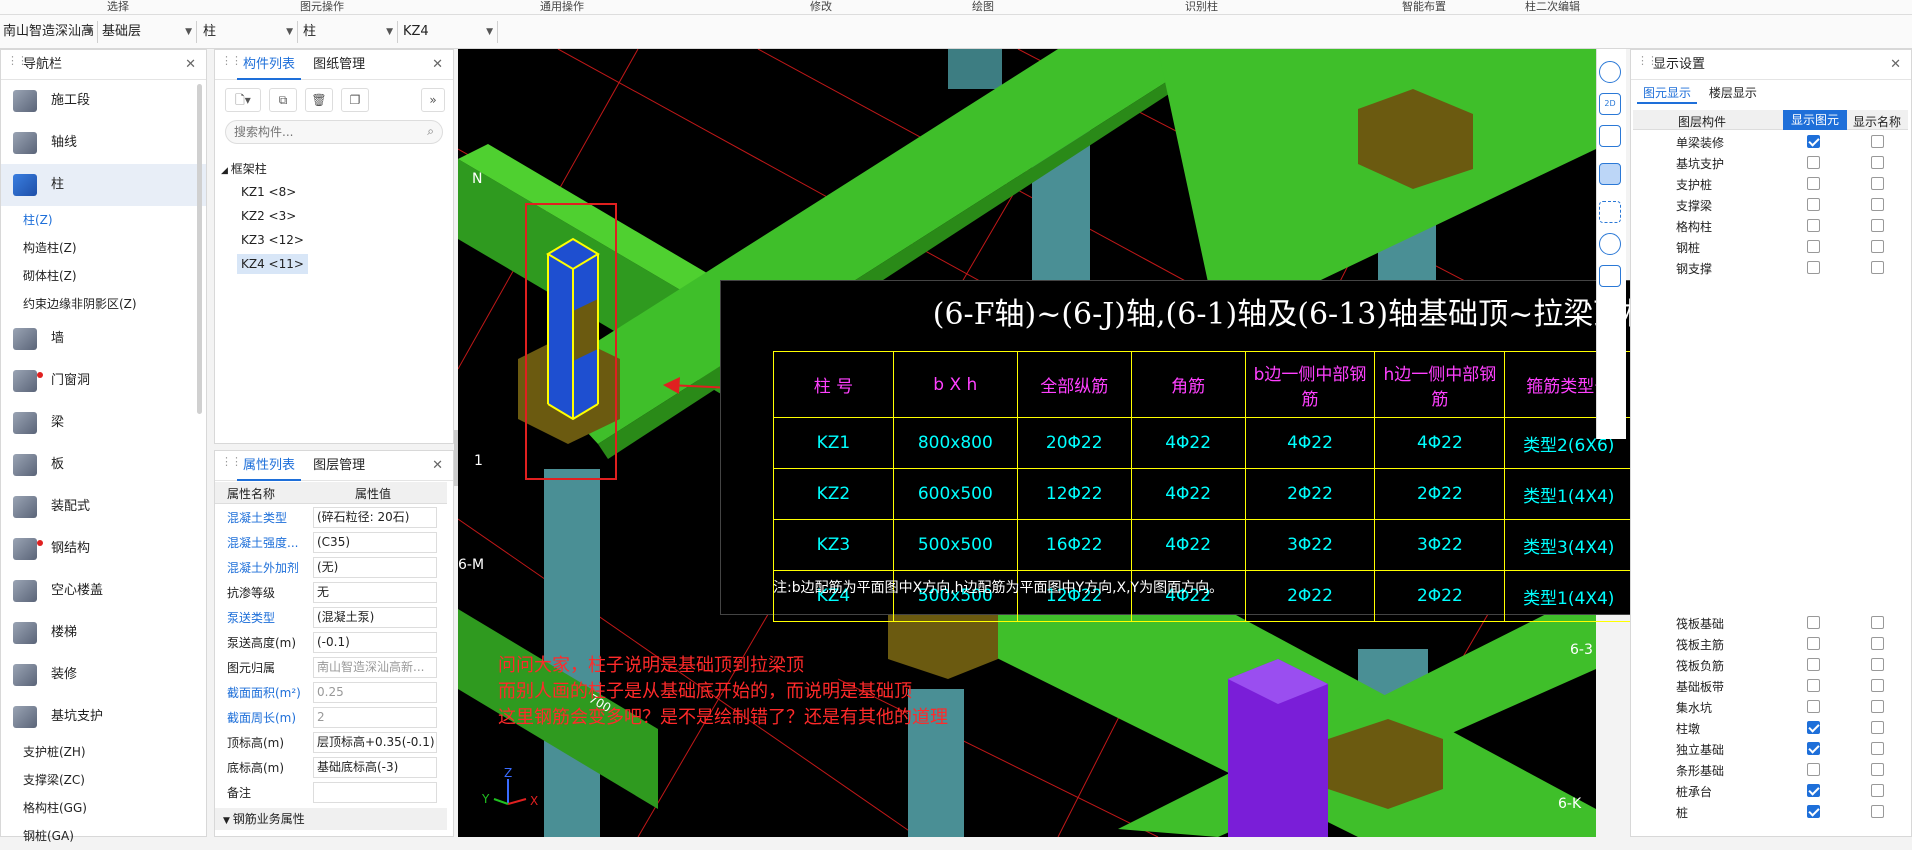 This screenshot has height=850, width=1912. Describe the element at coordinates (1610, 244) in the screenshot. I see `rotate-view-icon` at that location.